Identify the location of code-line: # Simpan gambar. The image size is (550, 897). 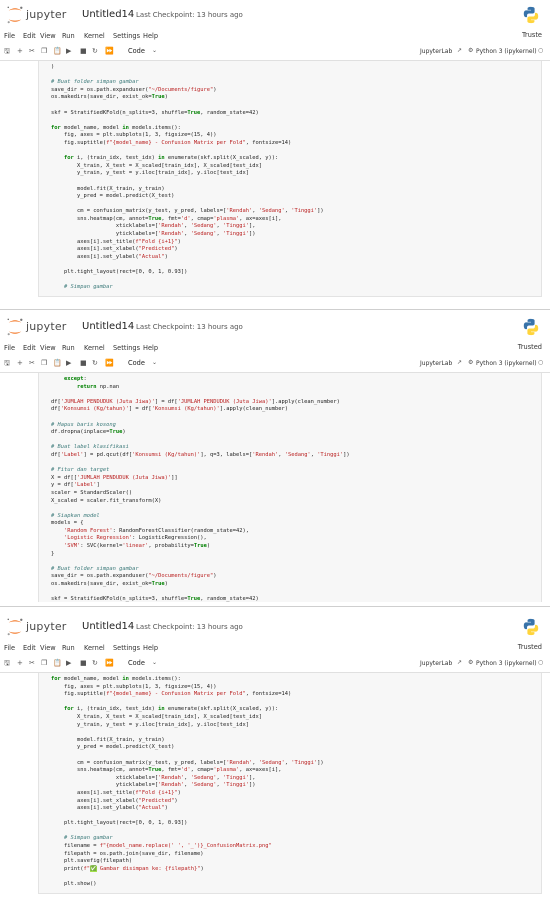
(82, 287).